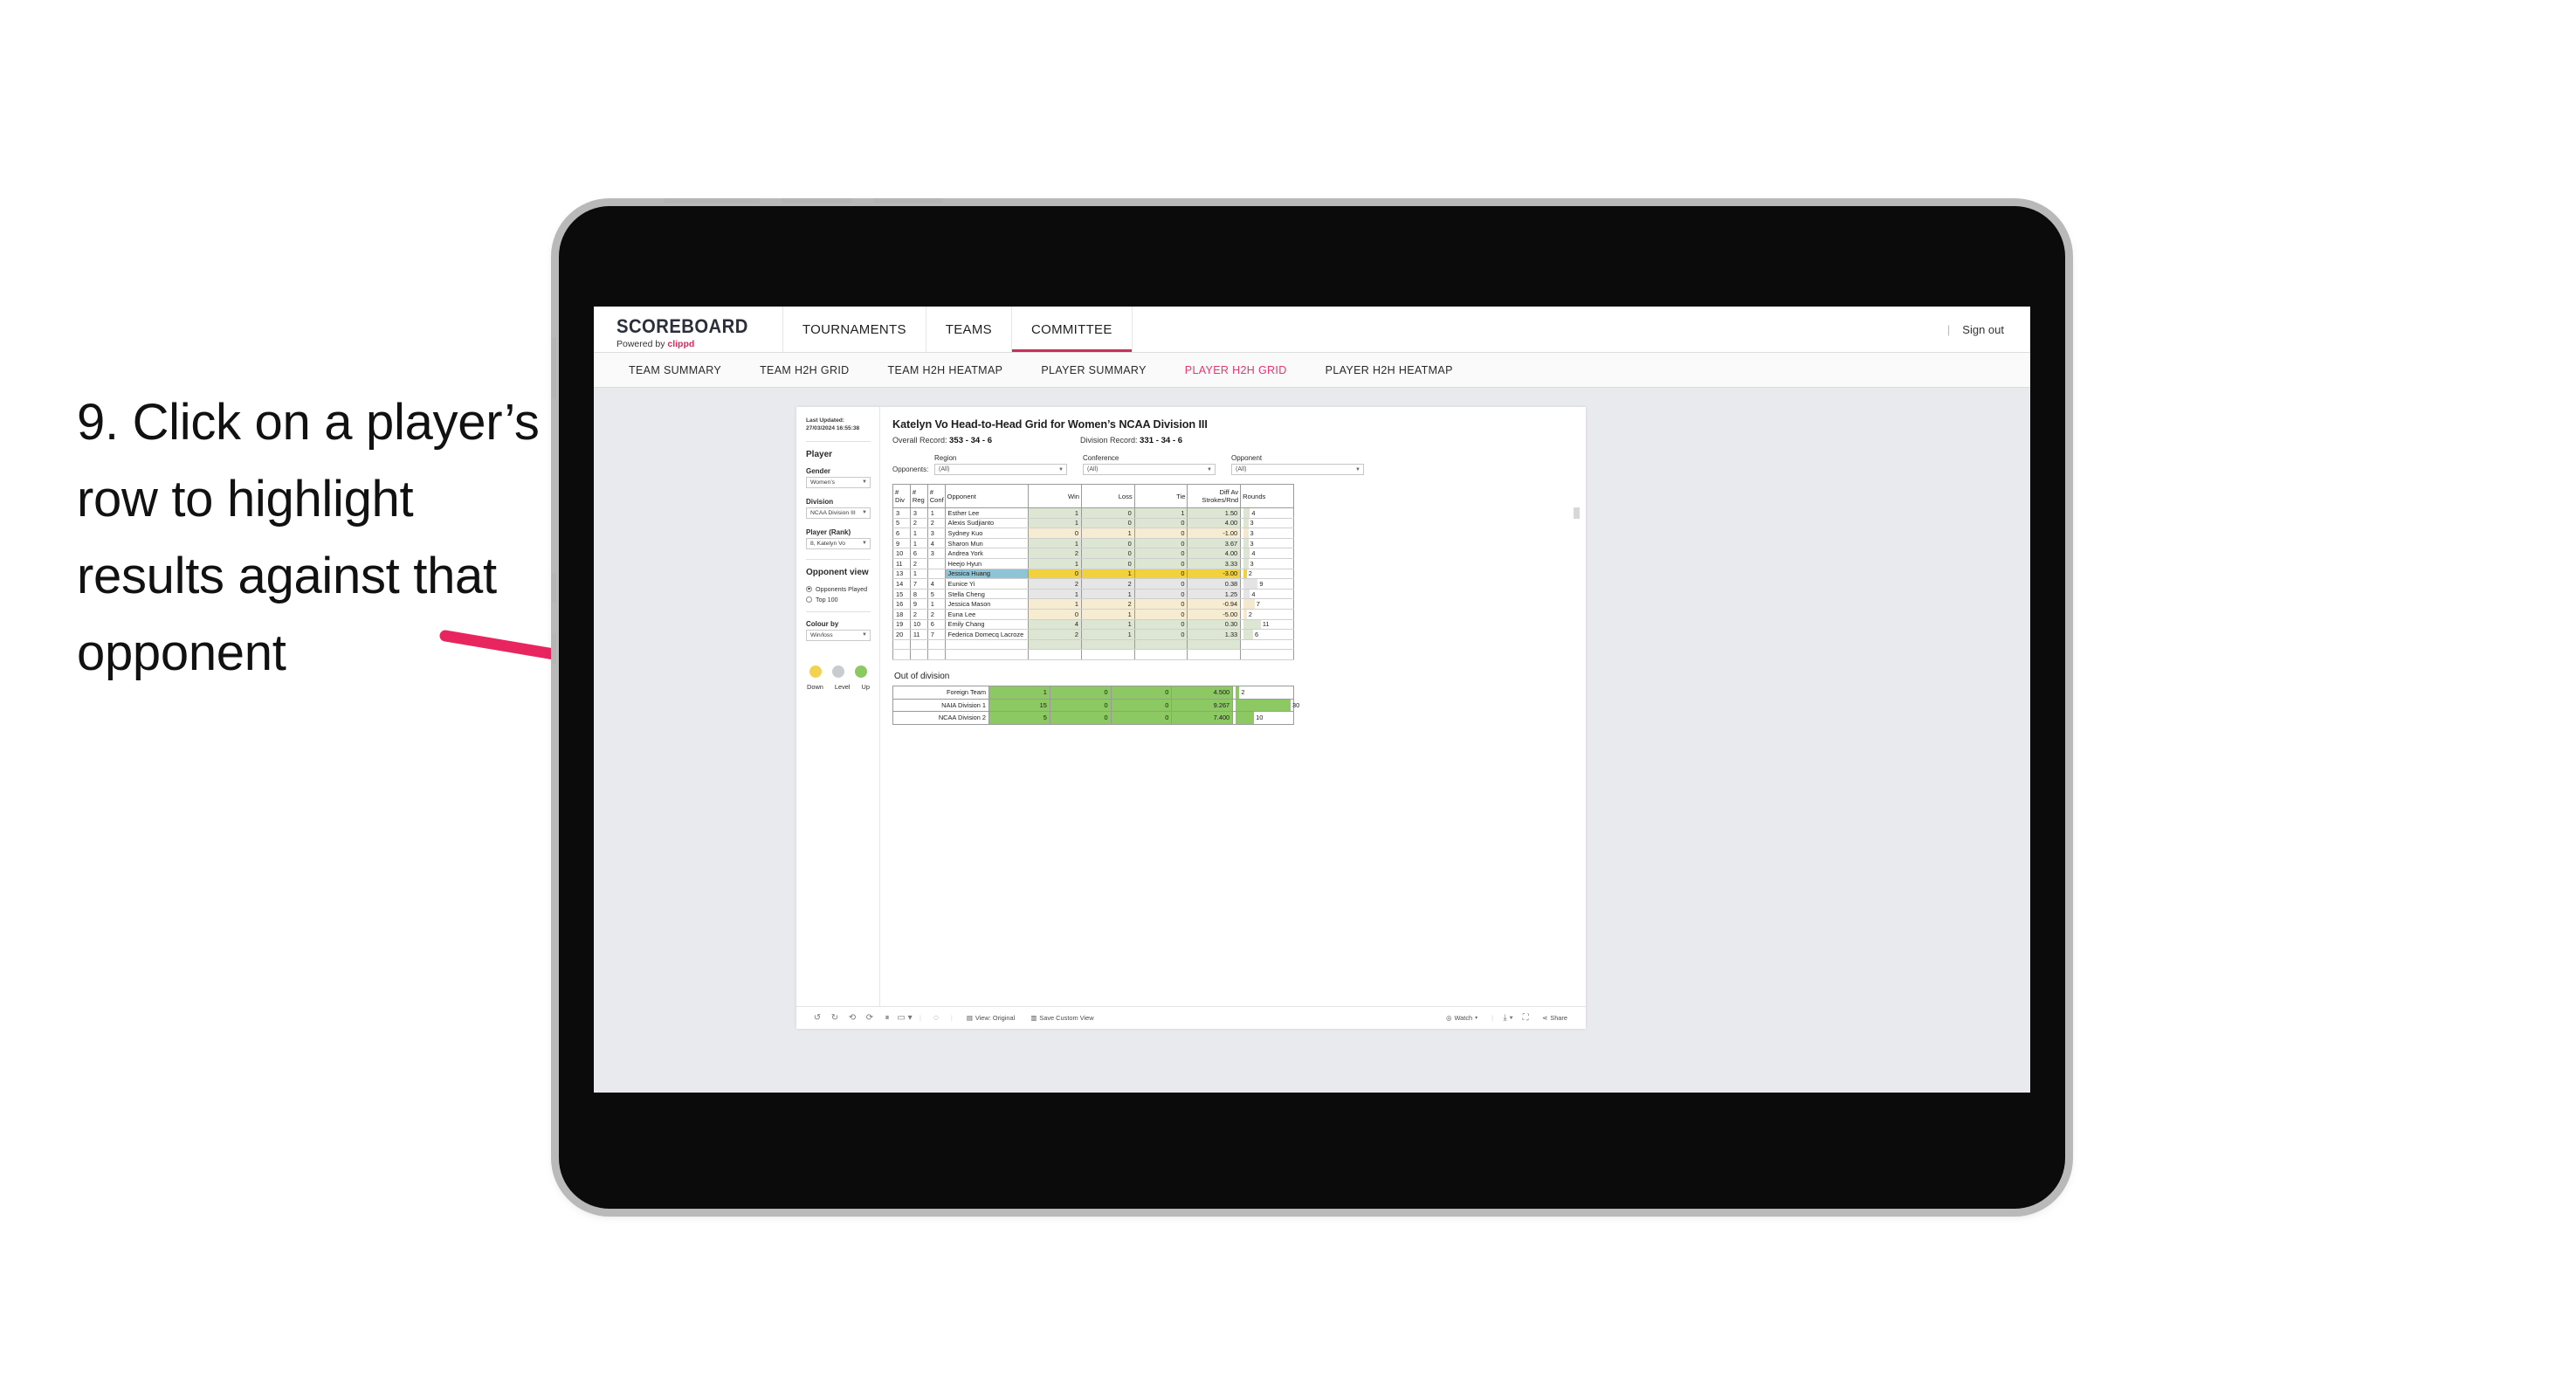 Image resolution: width=2576 pixels, height=1386 pixels. Describe the element at coordinates (901, 533) in the screenshot. I see `cell-div: 6` at that location.